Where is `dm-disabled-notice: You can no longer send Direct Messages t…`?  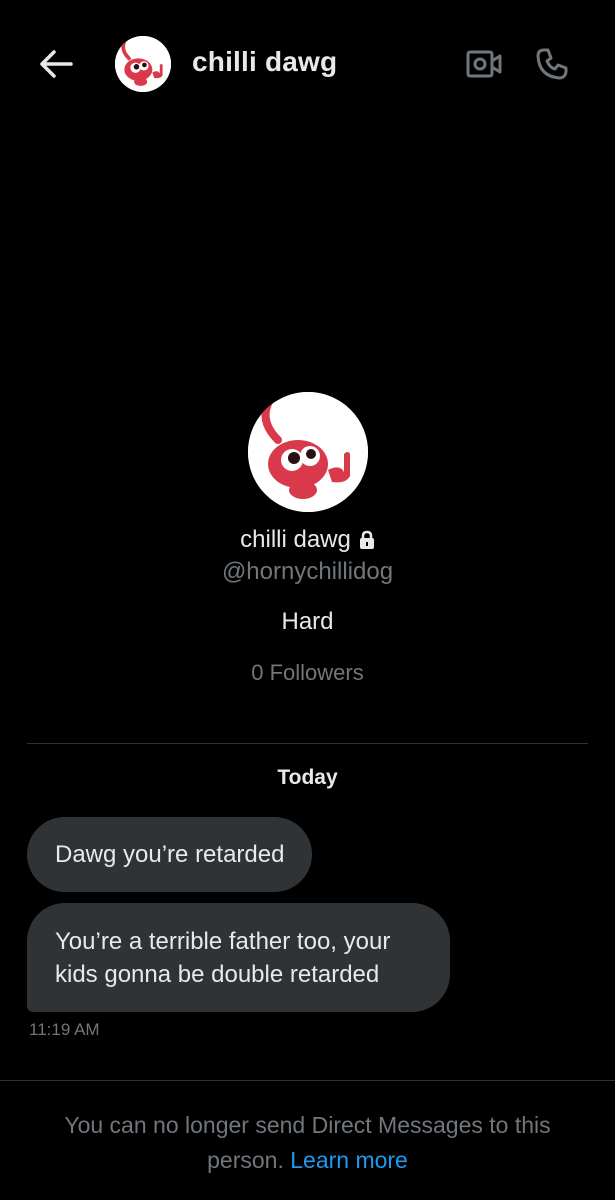
dm-disabled-notice: You can no longer send Direct Messages t… is located at coordinates (307, 1143).